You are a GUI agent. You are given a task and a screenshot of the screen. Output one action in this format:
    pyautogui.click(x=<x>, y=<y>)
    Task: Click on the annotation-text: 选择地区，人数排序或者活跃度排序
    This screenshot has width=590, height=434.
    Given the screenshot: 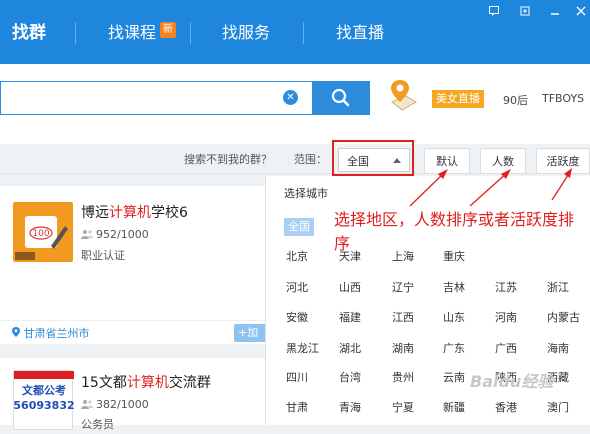 What is the action you would take?
    pyautogui.click(x=454, y=231)
    